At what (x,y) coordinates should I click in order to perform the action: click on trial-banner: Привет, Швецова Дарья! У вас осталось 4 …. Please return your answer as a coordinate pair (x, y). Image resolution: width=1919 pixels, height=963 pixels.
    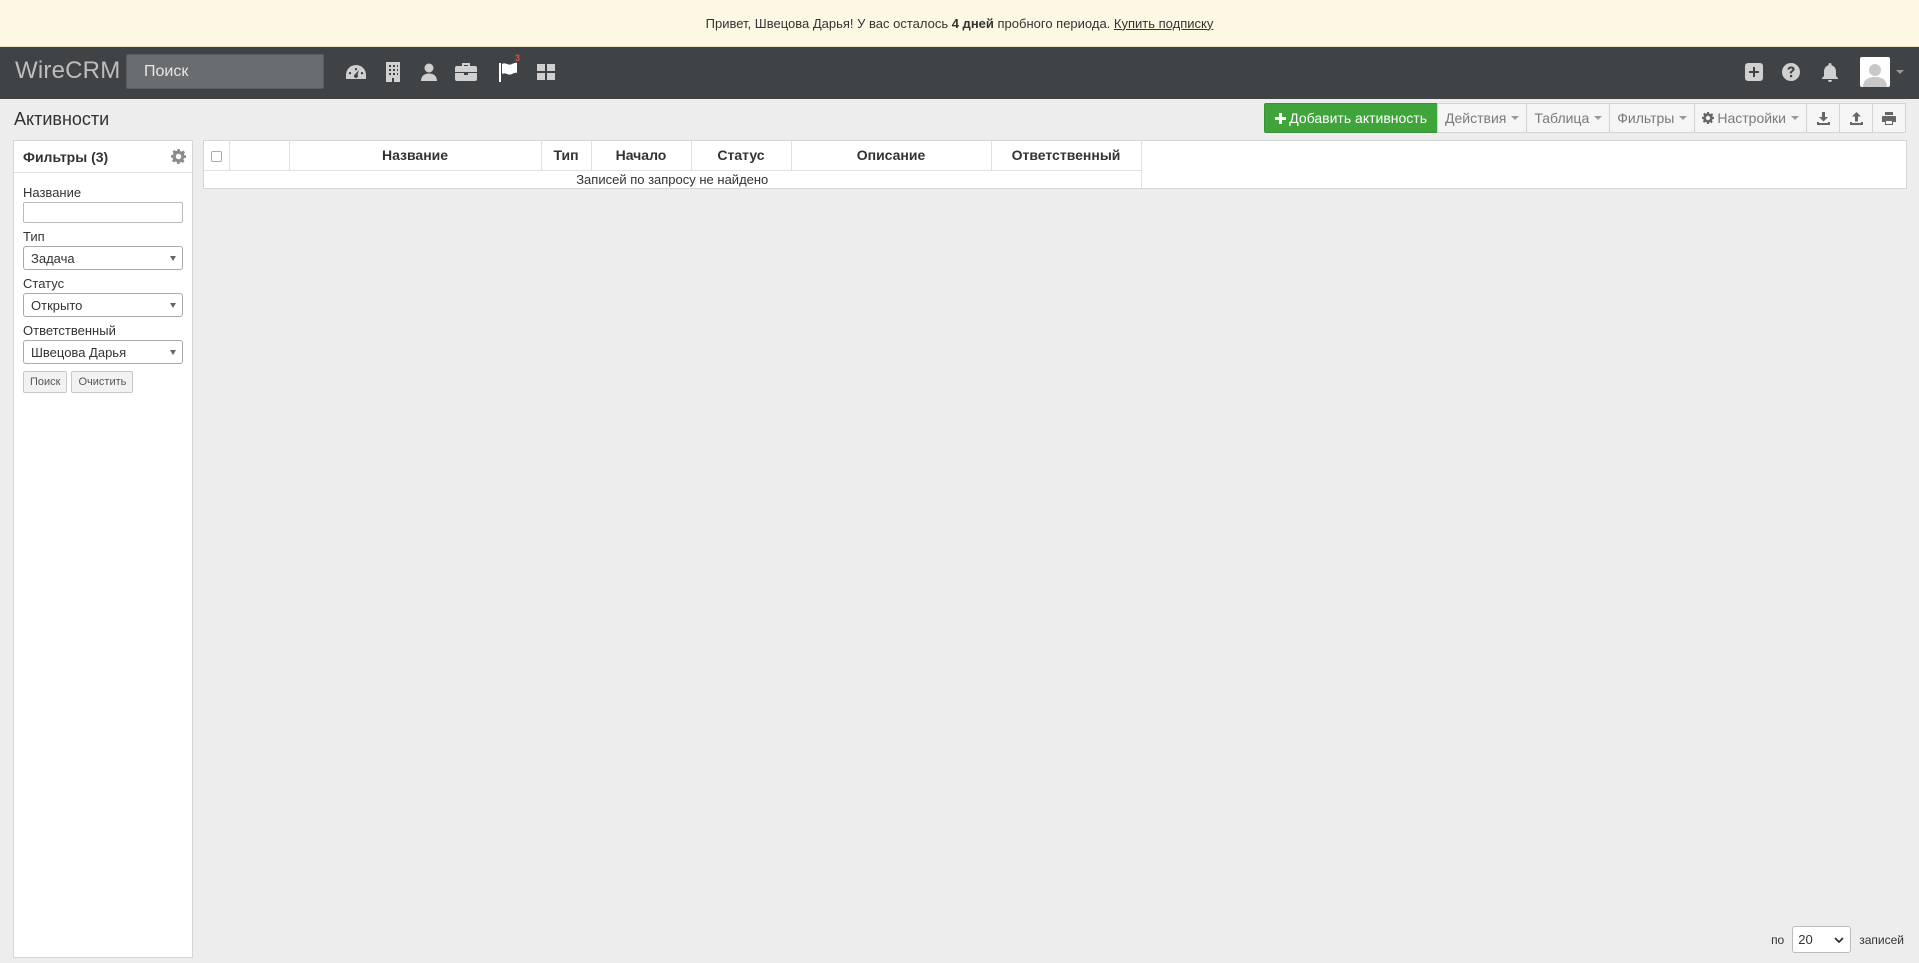
    Looking at the image, I should click on (959, 23).